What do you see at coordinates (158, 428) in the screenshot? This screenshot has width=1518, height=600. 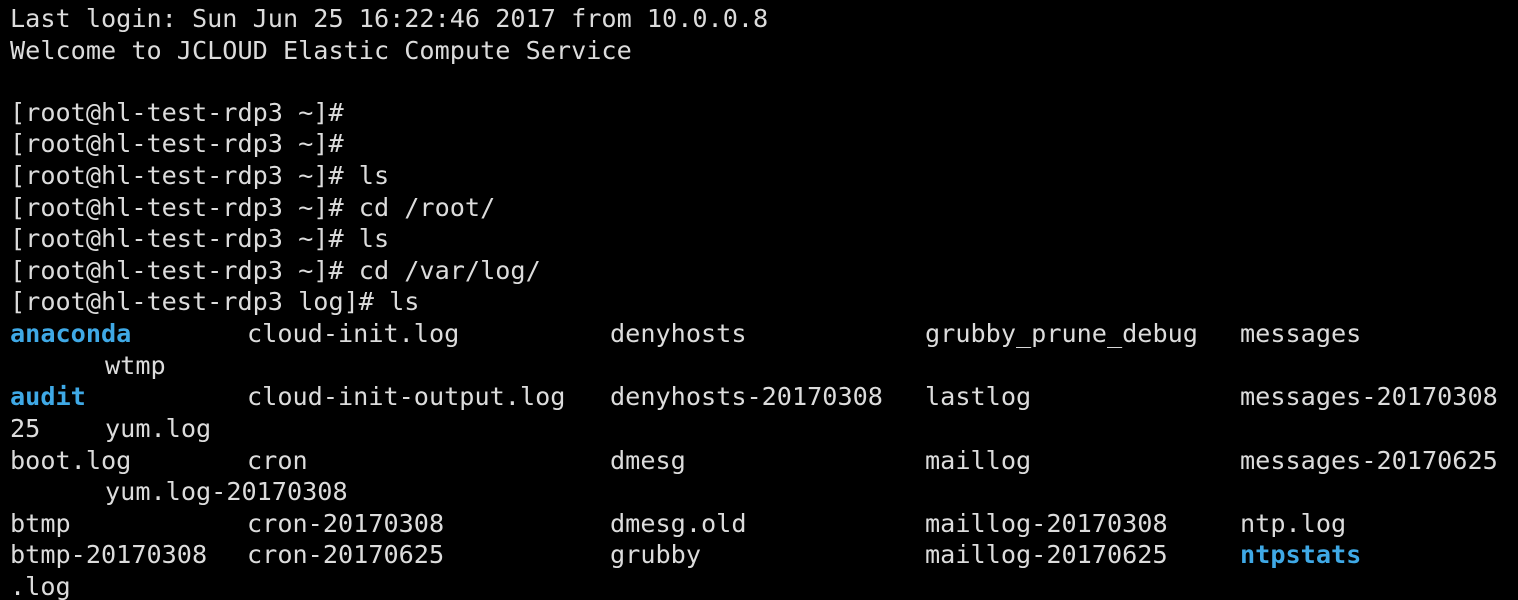 I see `file-entry: yum.log` at bounding box center [158, 428].